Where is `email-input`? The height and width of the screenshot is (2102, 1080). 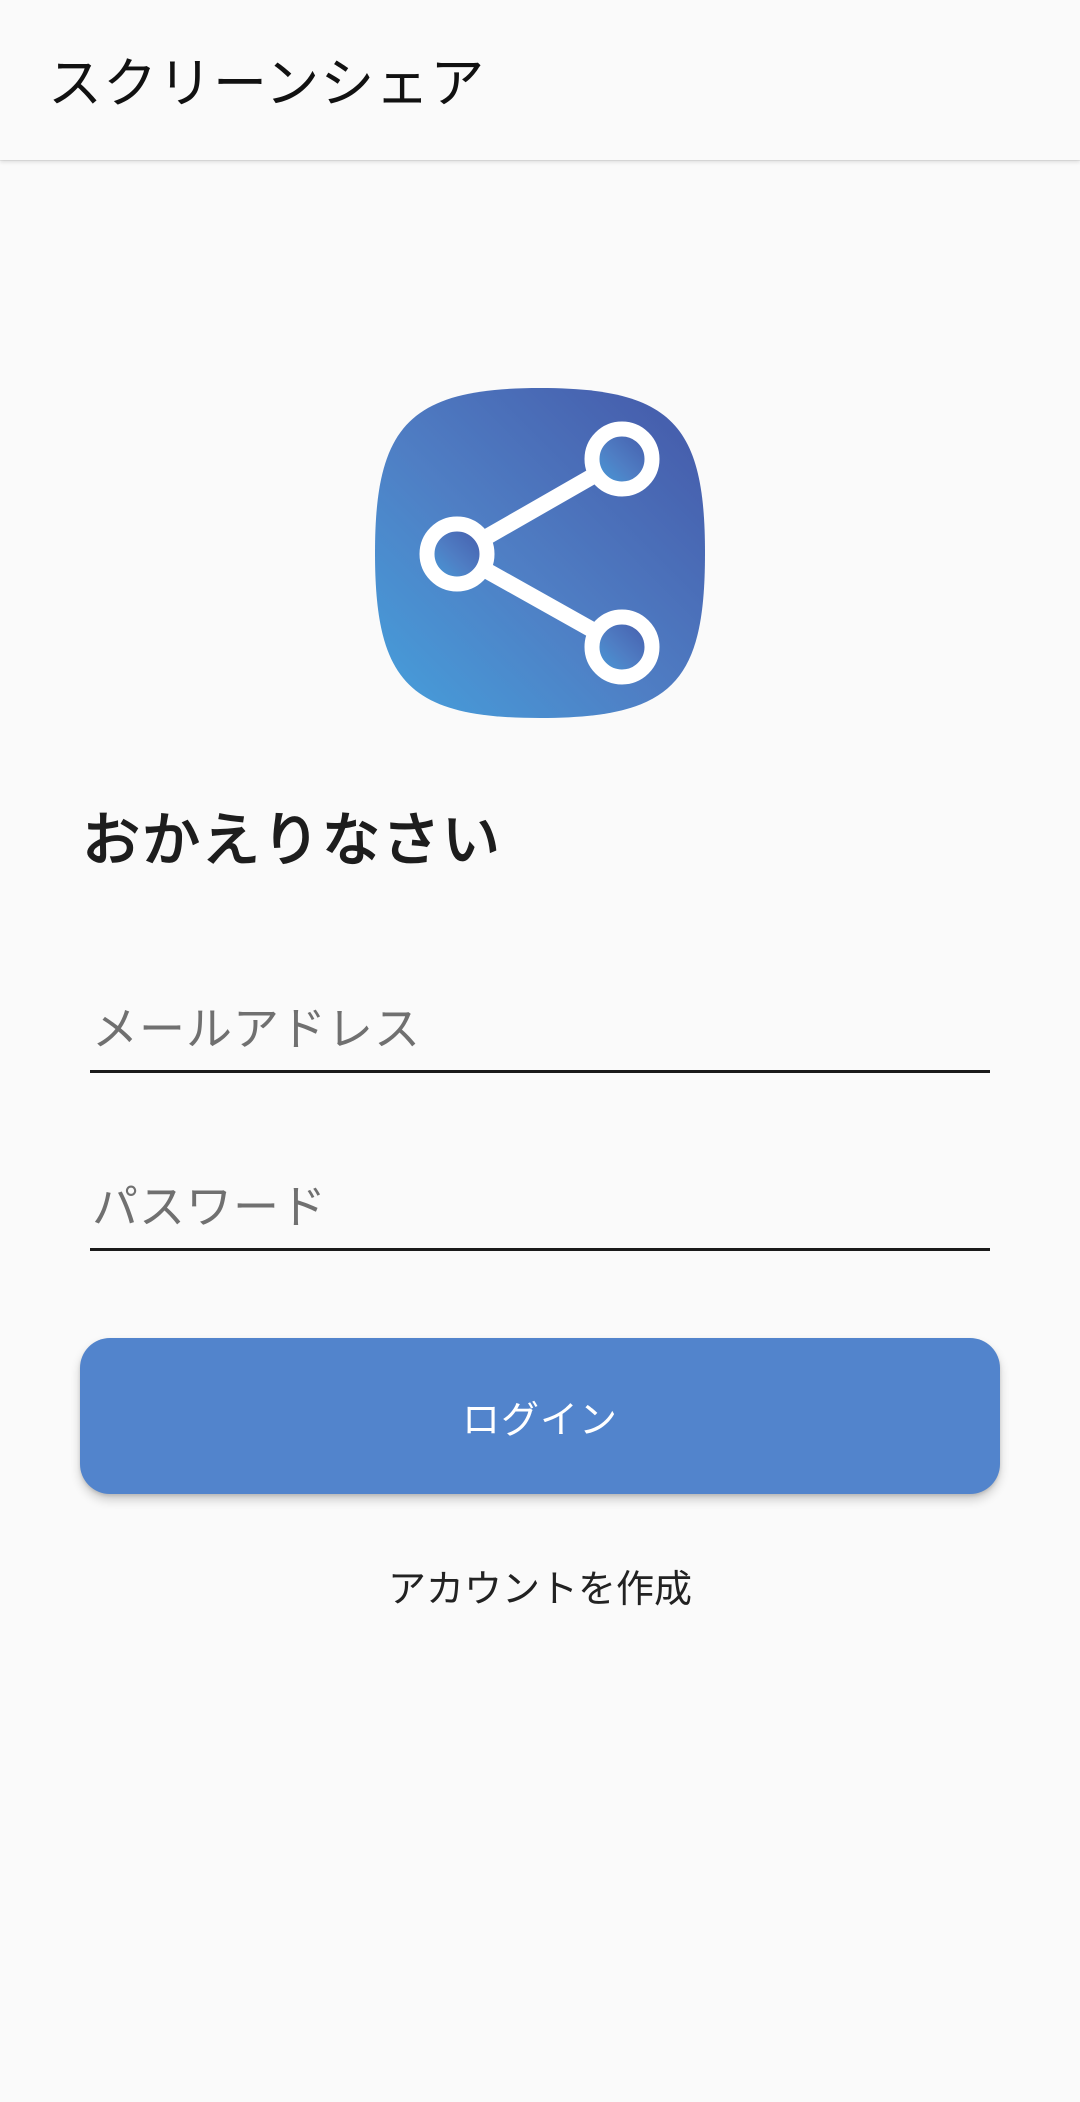 email-input is located at coordinates (537, 1029).